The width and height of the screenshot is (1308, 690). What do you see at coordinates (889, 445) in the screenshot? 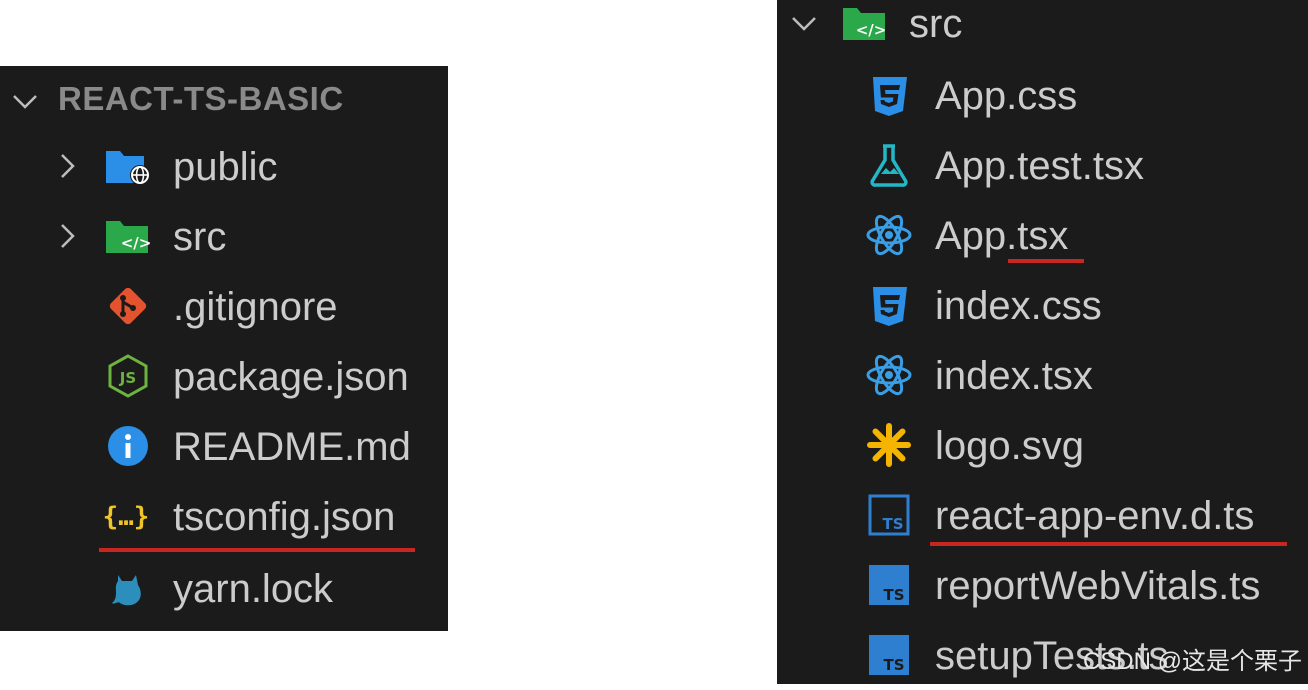
I see `svg-asterisk-icon` at bounding box center [889, 445].